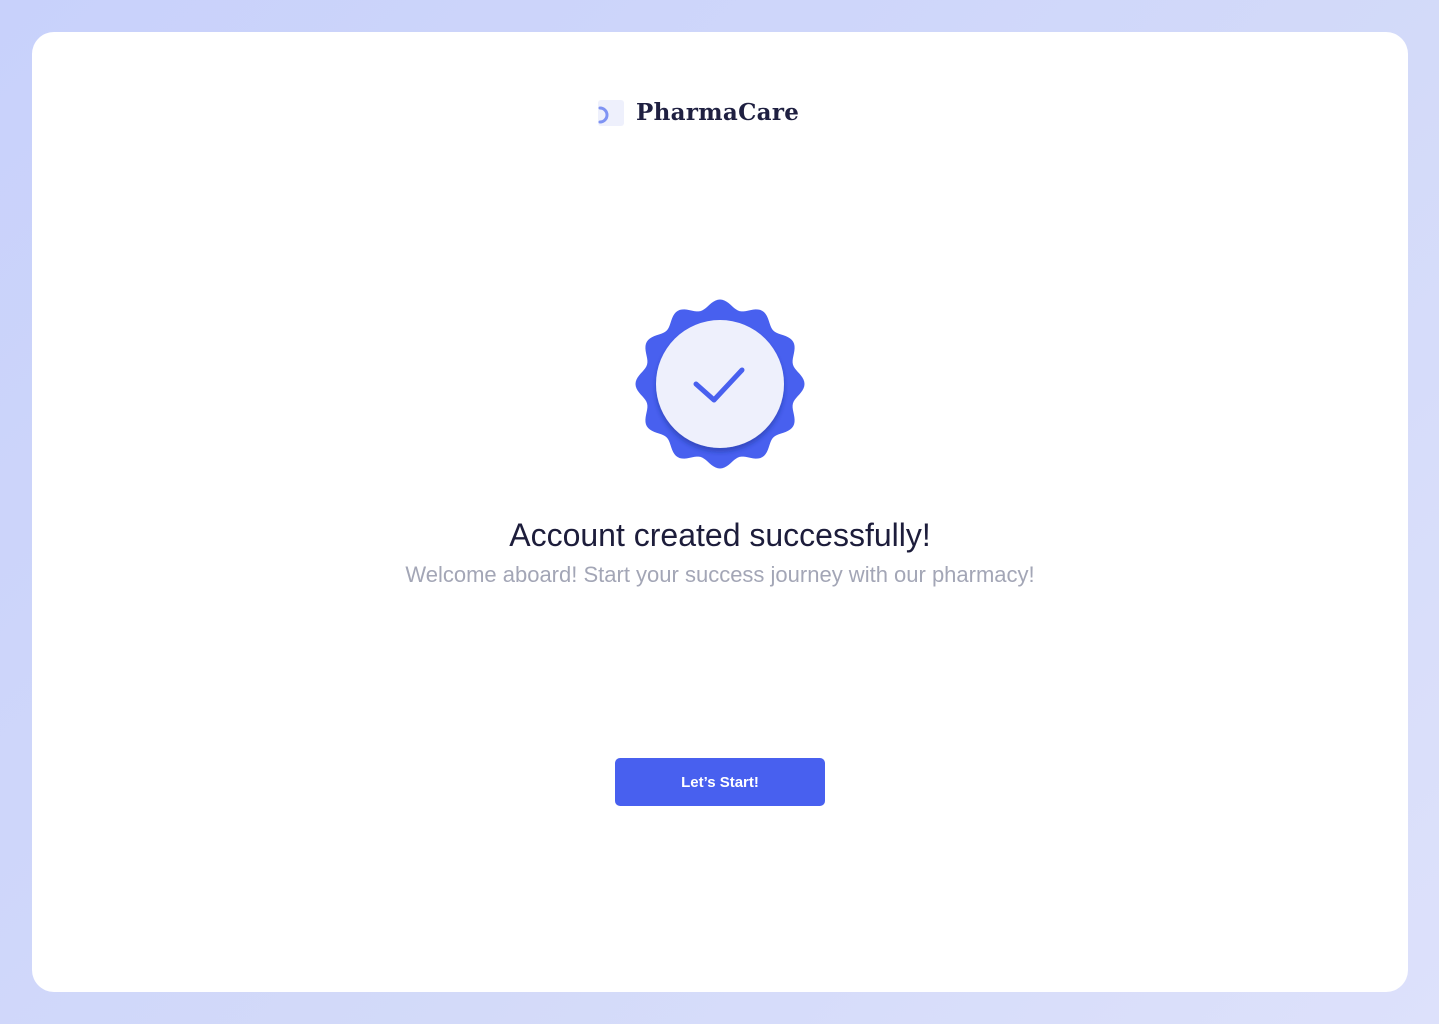  I want to click on verified-badge-check-icon, so click(720, 386).